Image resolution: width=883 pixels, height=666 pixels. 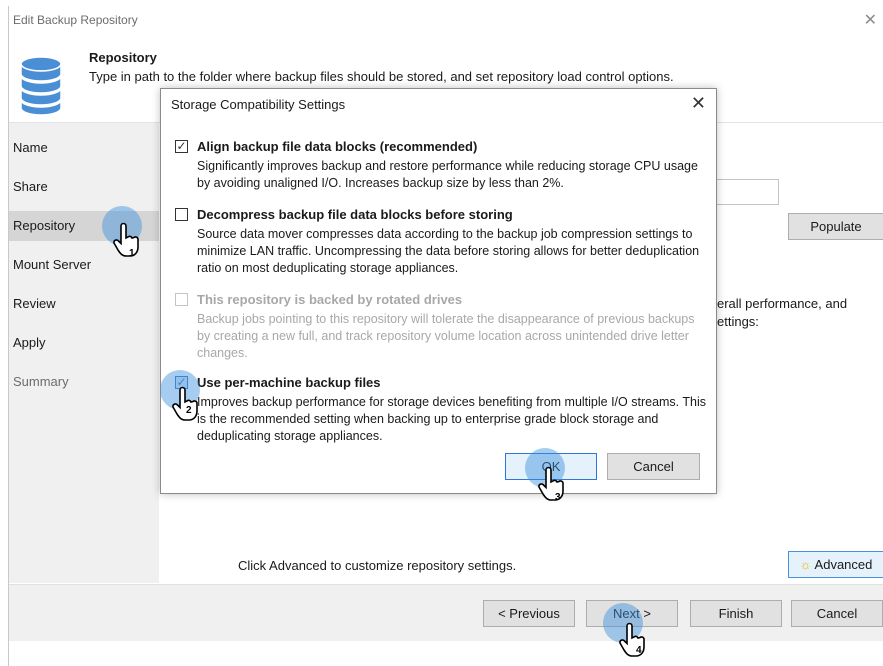 What do you see at coordinates (870, 20) in the screenshot?
I see `window-close-icon: ✕` at bounding box center [870, 20].